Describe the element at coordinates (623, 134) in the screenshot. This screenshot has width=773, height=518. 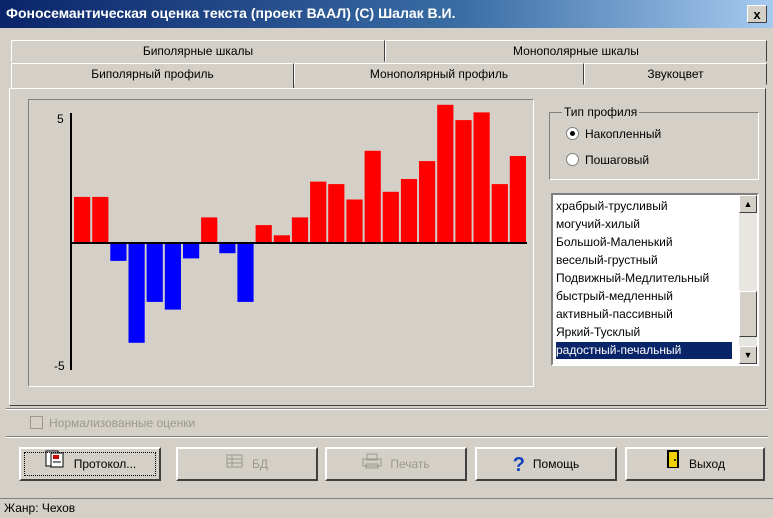
I see `radio-label: Накопленный` at that location.